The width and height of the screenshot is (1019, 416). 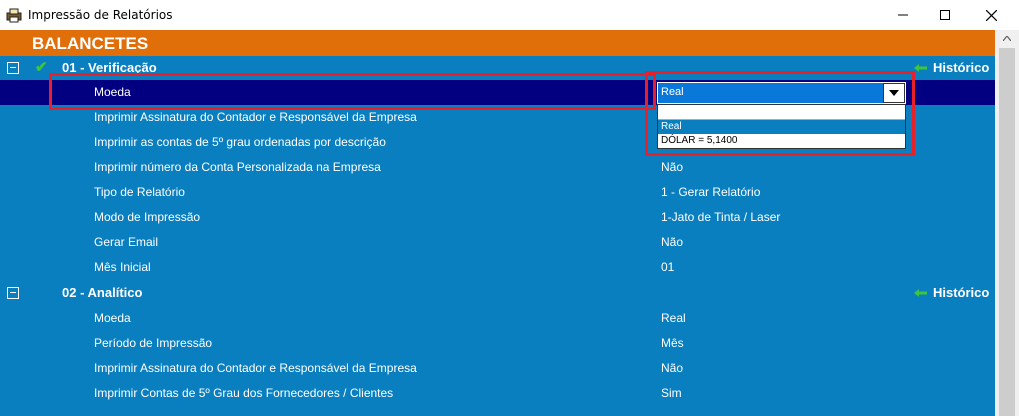 What do you see at coordinates (497, 43) in the screenshot?
I see `section-header: BALANCETES` at bounding box center [497, 43].